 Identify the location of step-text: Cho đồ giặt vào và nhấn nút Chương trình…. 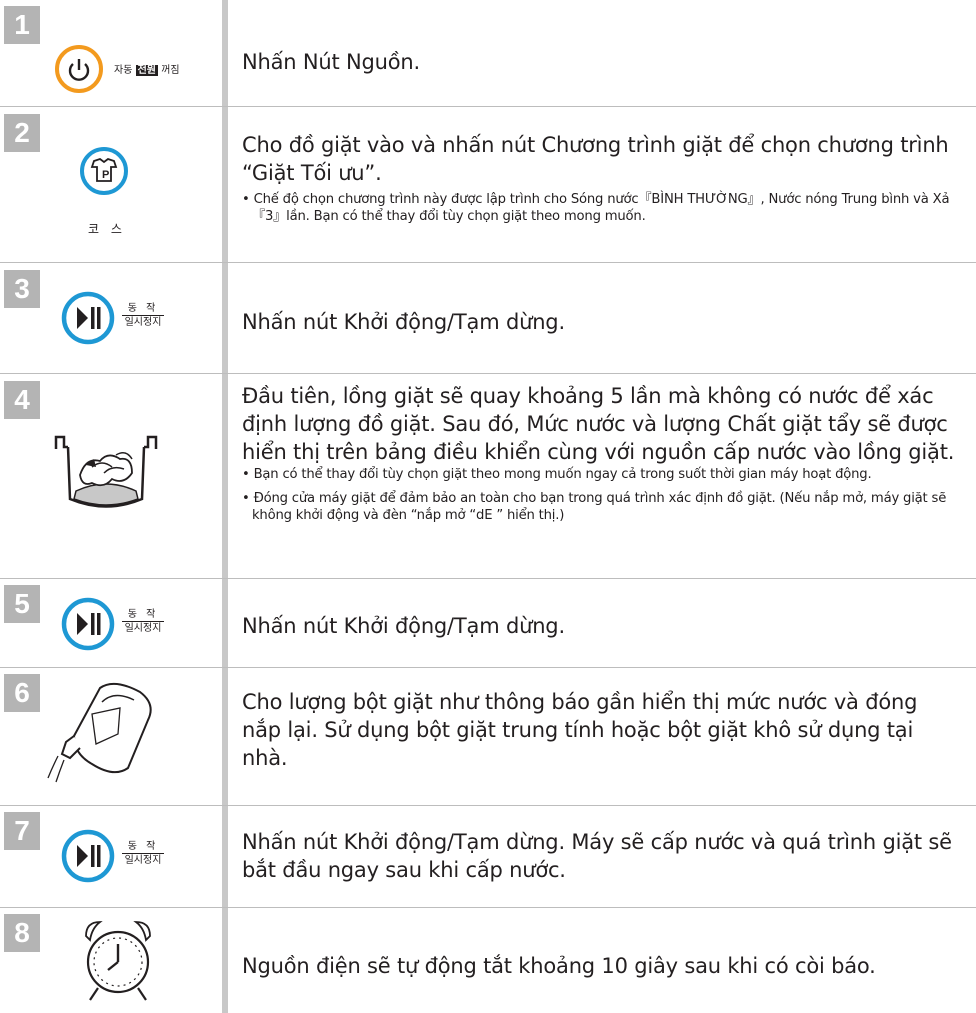
(602, 178).